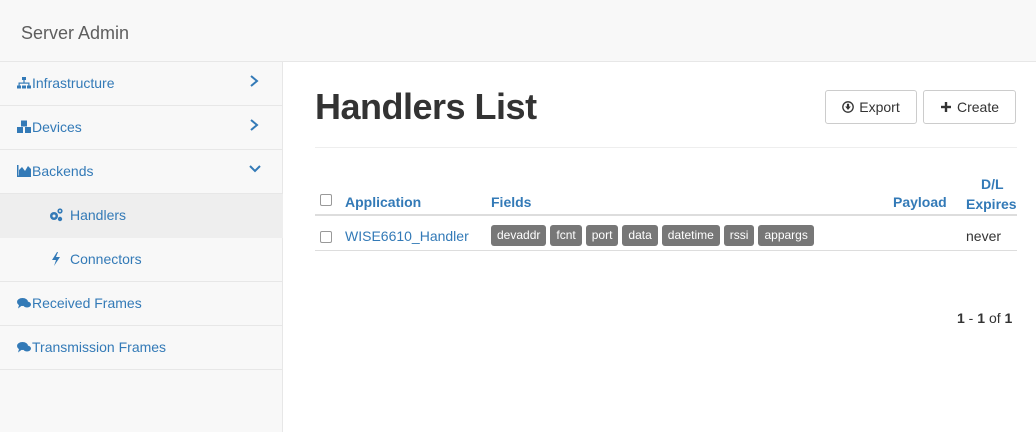 The height and width of the screenshot is (432, 1036). What do you see at coordinates (63, 171) in the screenshot?
I see `sidebar-item-label: Backends` at bounding box center [63, 171].